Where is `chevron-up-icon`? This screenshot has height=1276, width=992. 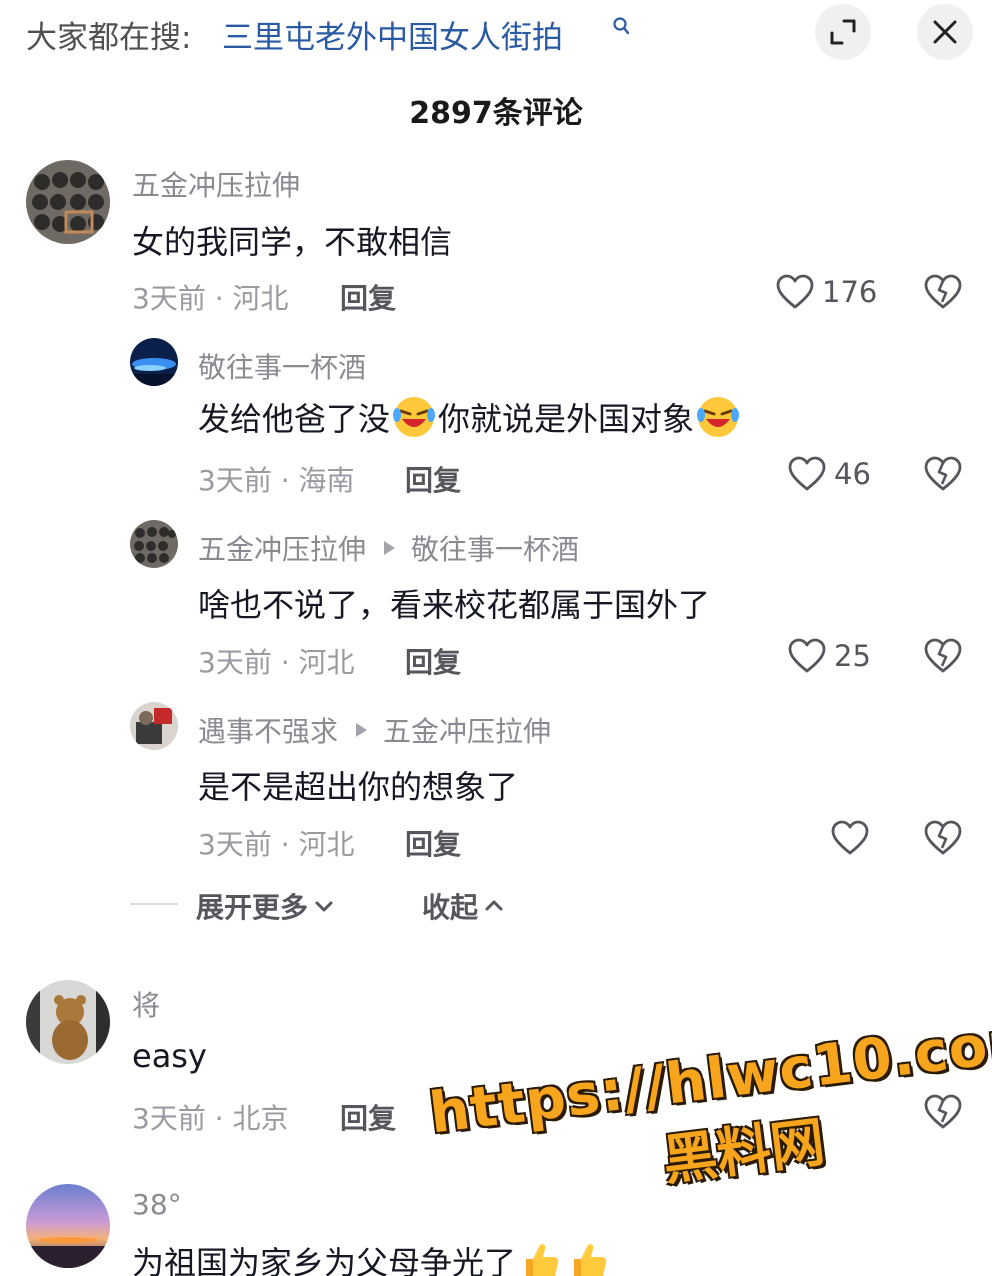 chevron-up-icon is located at coordinates (494, 905).